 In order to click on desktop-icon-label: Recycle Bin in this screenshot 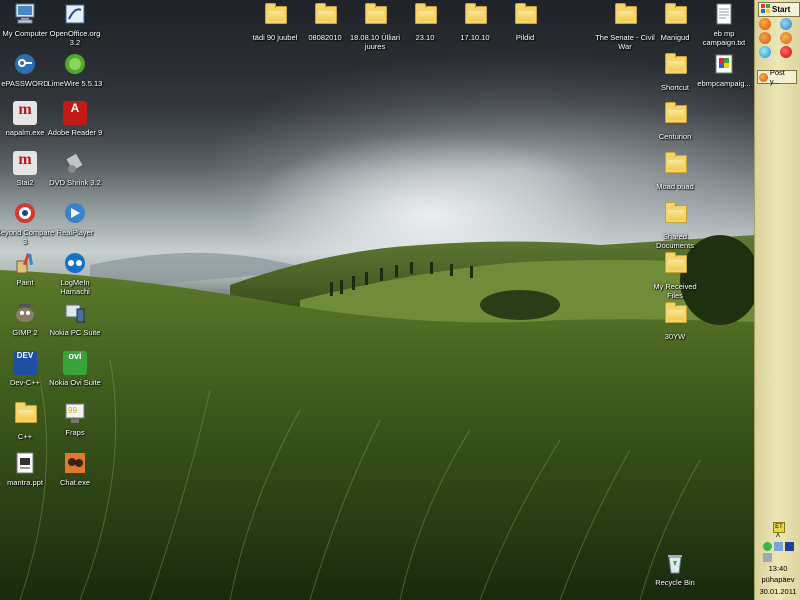, I will do `click(675, 582)`.